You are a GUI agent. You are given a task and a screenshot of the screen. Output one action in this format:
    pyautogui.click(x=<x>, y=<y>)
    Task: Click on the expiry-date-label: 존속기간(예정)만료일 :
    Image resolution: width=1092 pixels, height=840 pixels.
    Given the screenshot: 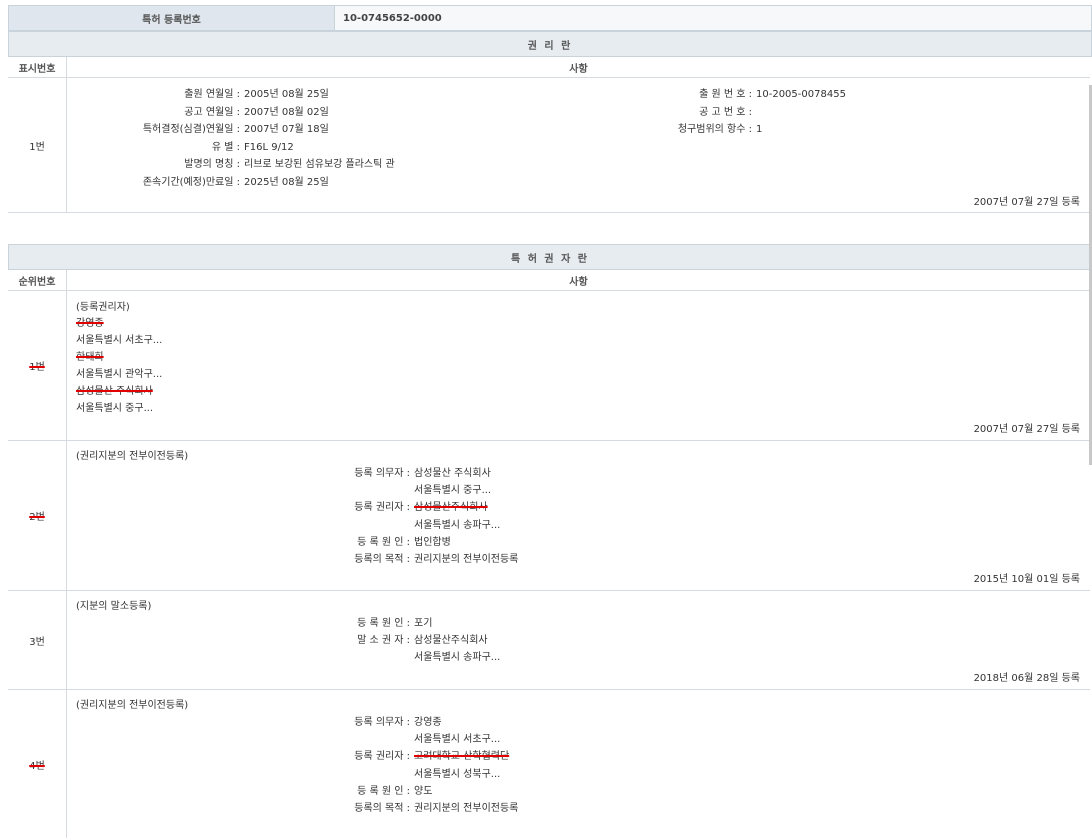 What is the action you would take?
    pyautogui.click(x=191, y=183)
    